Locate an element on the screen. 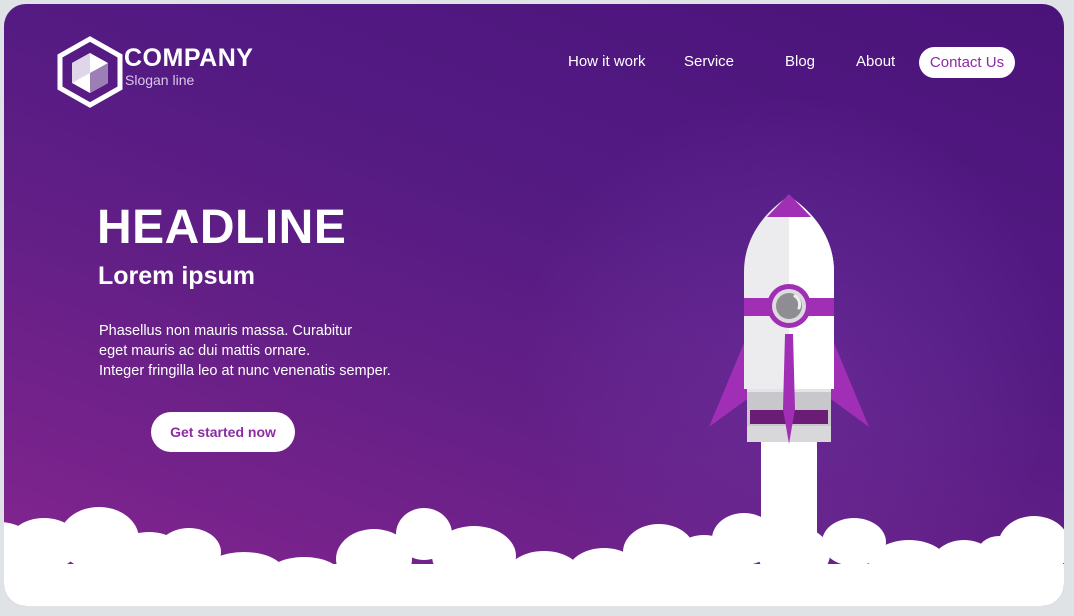  headline: HEADLINE is located at coordinates (222, 227).